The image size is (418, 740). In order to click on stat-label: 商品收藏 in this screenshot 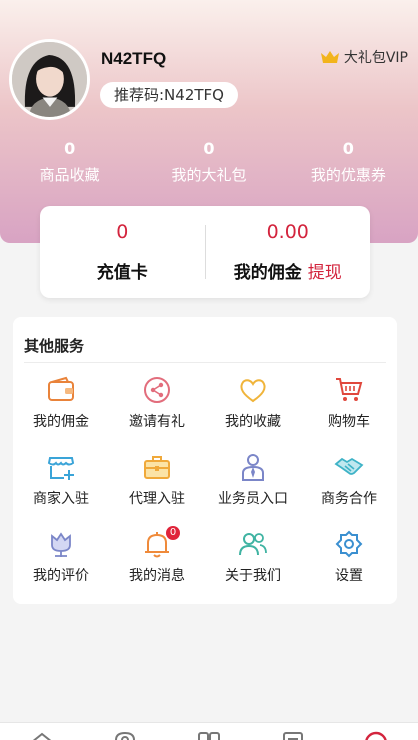, I will do `click(69, 175)`.